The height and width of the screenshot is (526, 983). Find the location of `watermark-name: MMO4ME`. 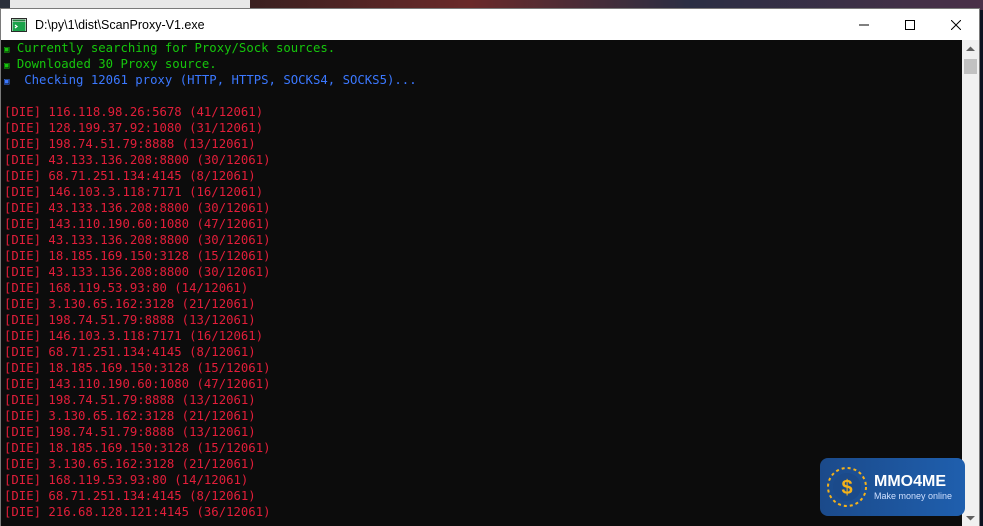

watermark-name: MMO4ME is located at coordinates (910, 481).